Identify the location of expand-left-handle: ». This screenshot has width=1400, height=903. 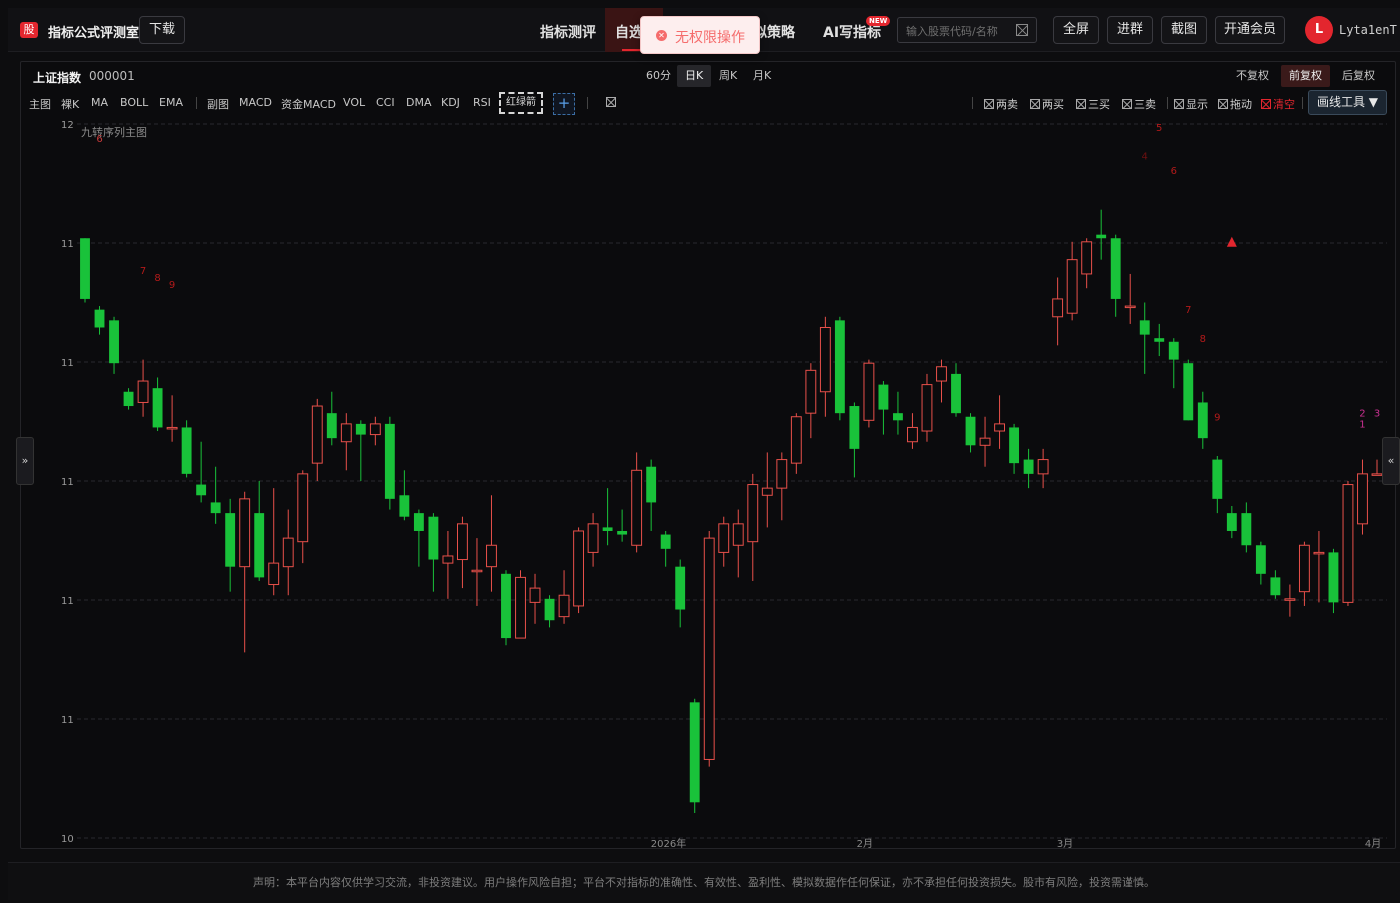
(25, 461).